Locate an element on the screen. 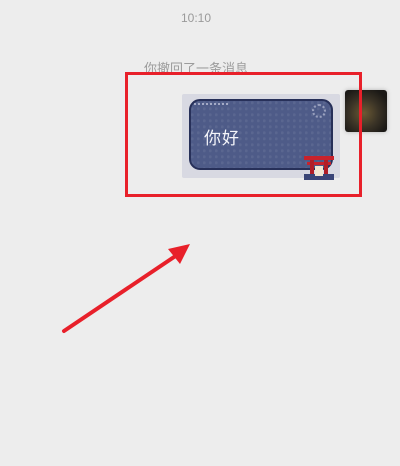 The image size is (400, 466). message-timestamp: 10:10 is located at coordinates (196, 18).